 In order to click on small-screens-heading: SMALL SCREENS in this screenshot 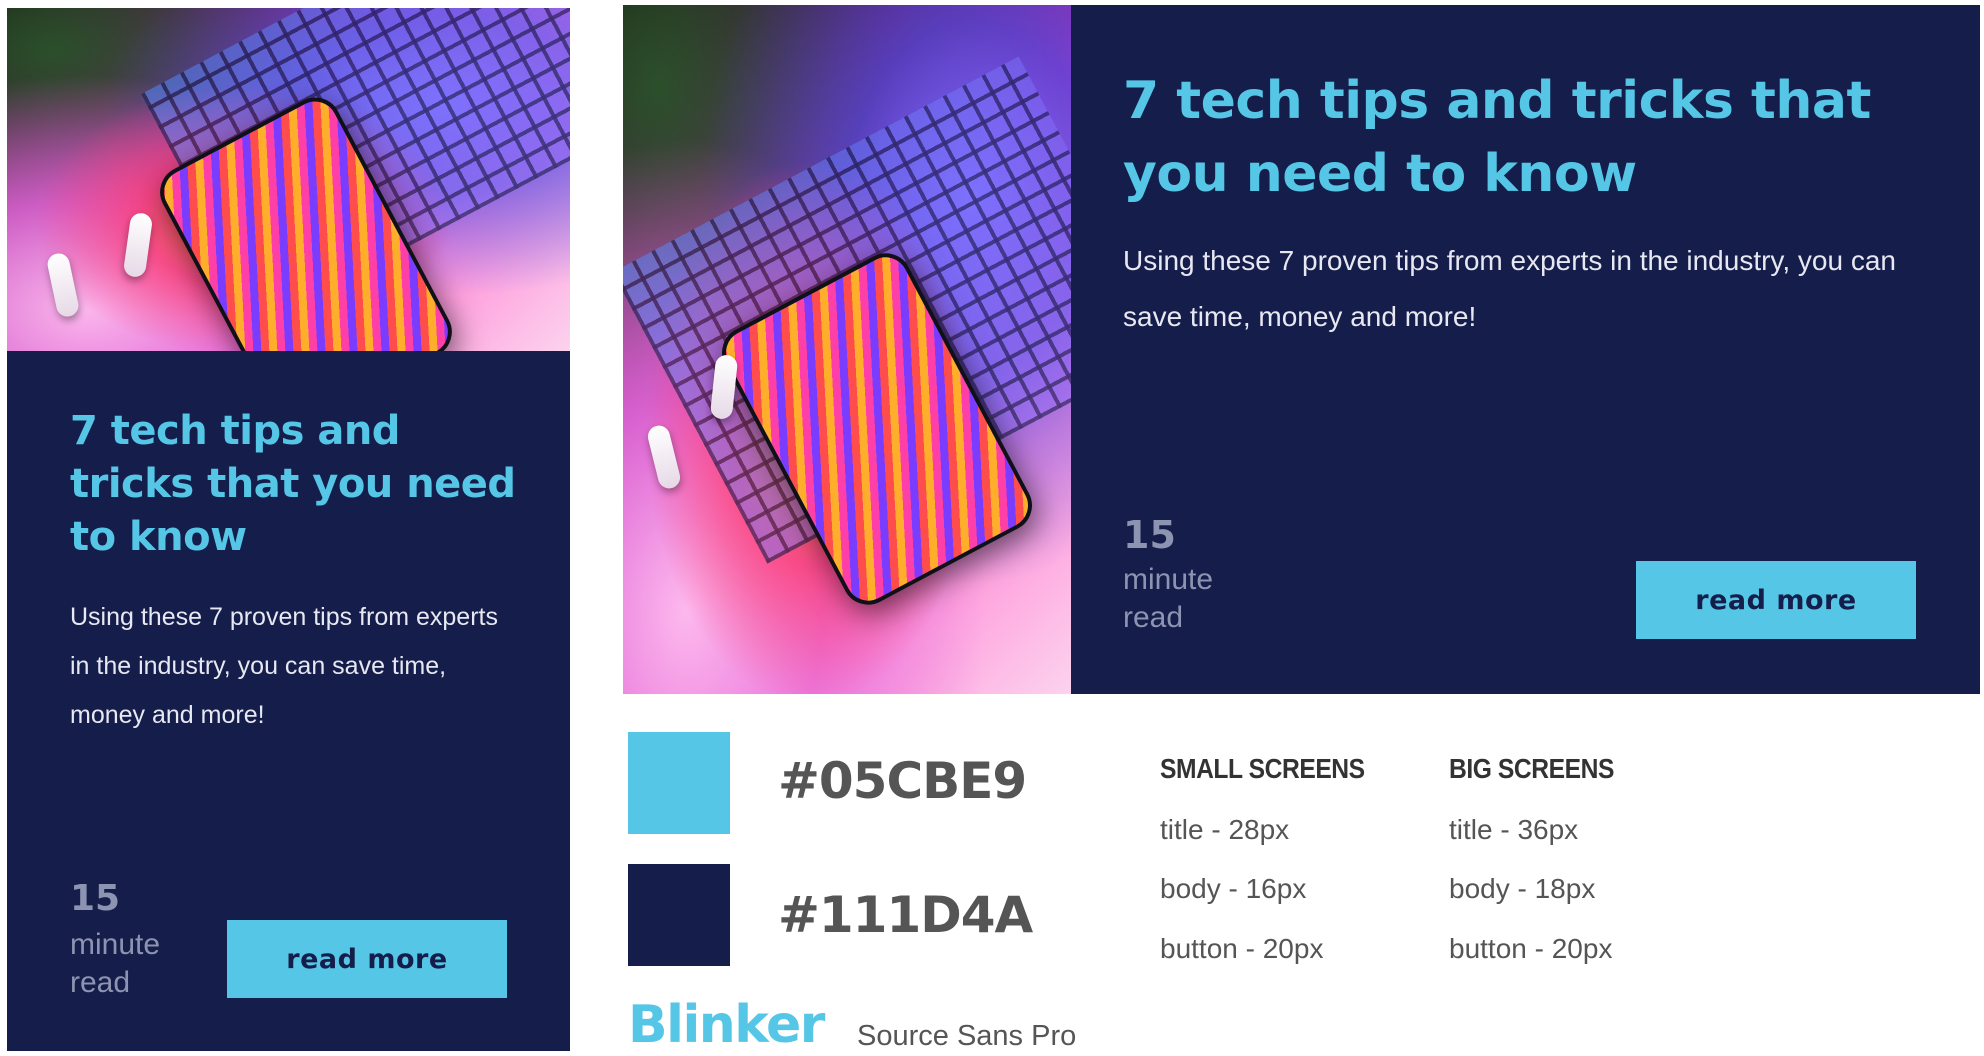, I will do `click(1262, 768)`.